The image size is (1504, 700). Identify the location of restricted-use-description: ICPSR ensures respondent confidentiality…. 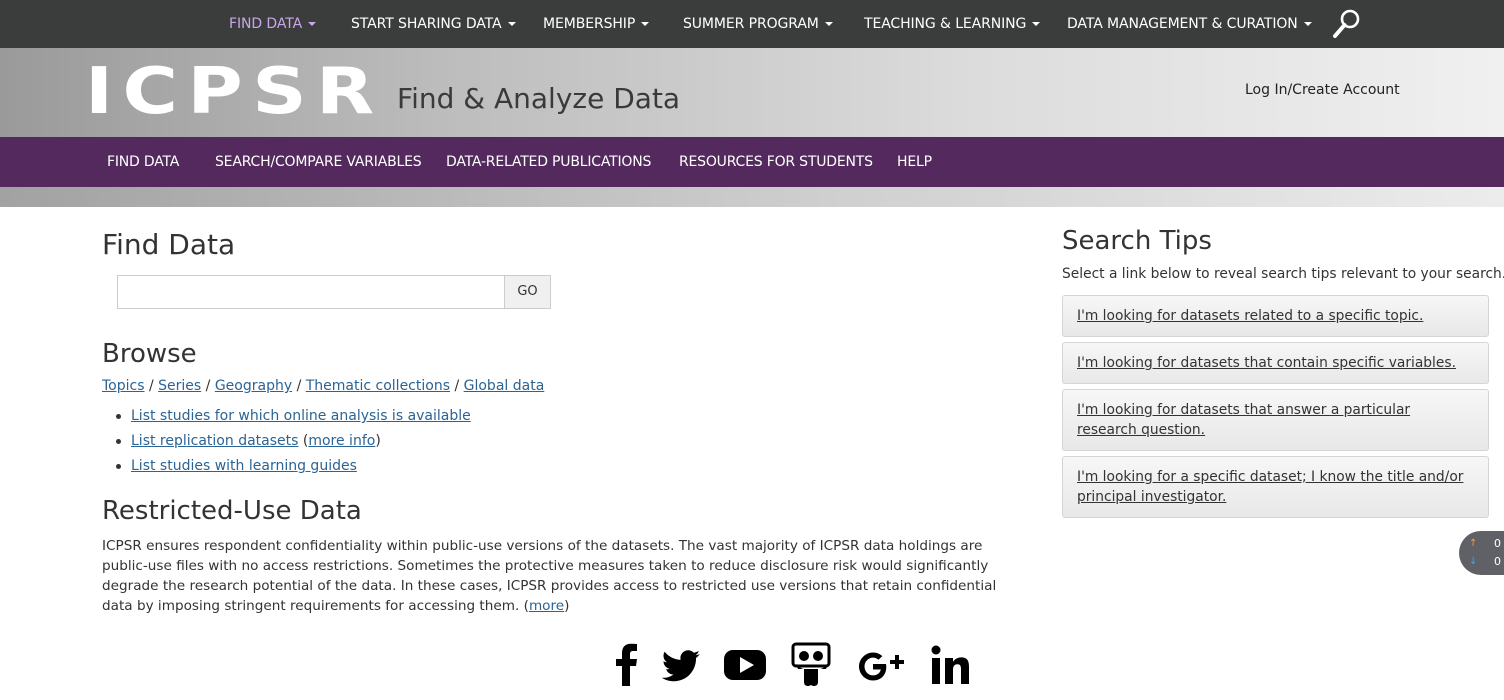
(564, 576).